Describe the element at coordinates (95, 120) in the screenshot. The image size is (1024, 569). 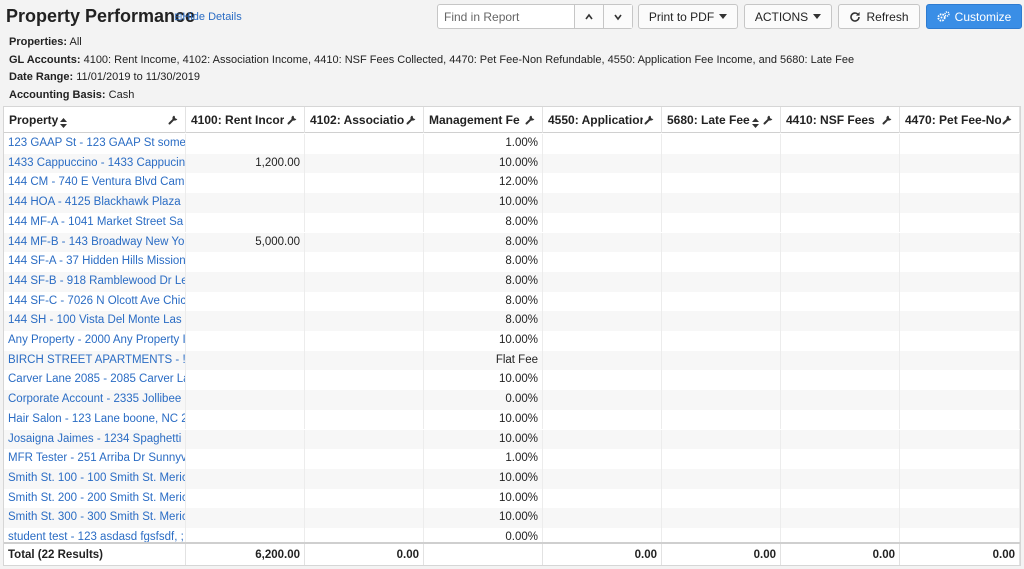
I see `column-header-property: Property` at that location.